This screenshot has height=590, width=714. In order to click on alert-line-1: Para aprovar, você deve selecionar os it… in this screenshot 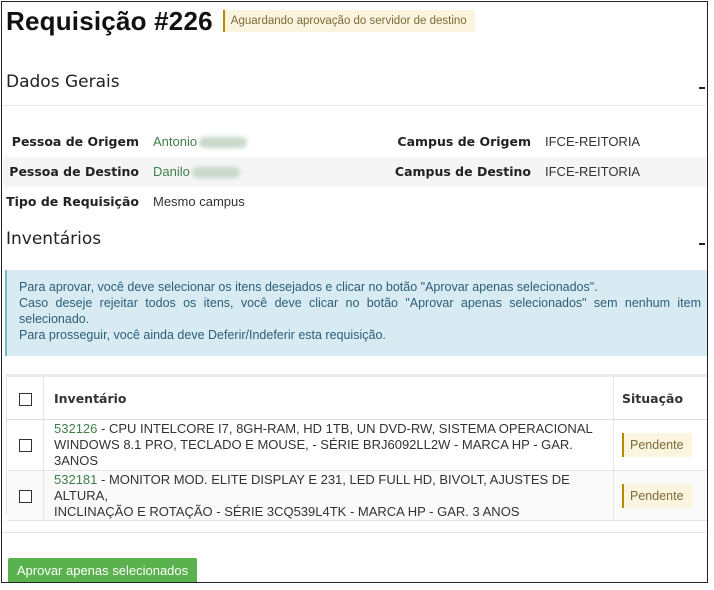, I will do `click(308, 287)`.